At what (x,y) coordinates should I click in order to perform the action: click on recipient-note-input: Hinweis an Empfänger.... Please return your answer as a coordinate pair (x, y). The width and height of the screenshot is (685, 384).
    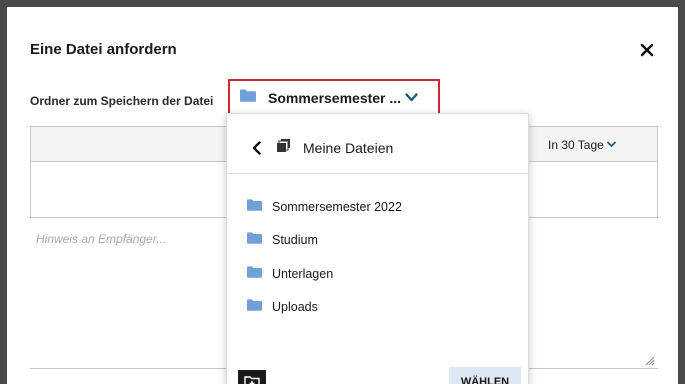
    Looking at the image, I should click on (101, 239).